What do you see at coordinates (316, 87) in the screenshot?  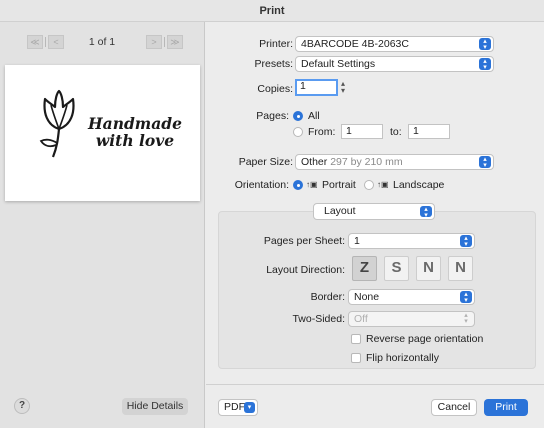 I see `copies-field: 1` at bounding box center [316, 87].